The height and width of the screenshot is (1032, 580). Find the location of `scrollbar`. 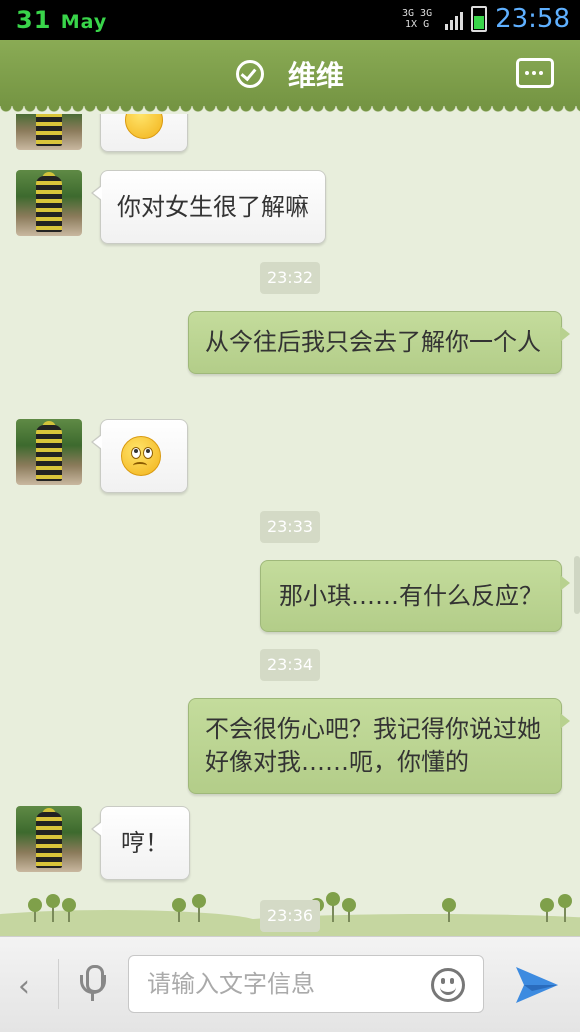

scrollbar is located at coordinates (577, 585).